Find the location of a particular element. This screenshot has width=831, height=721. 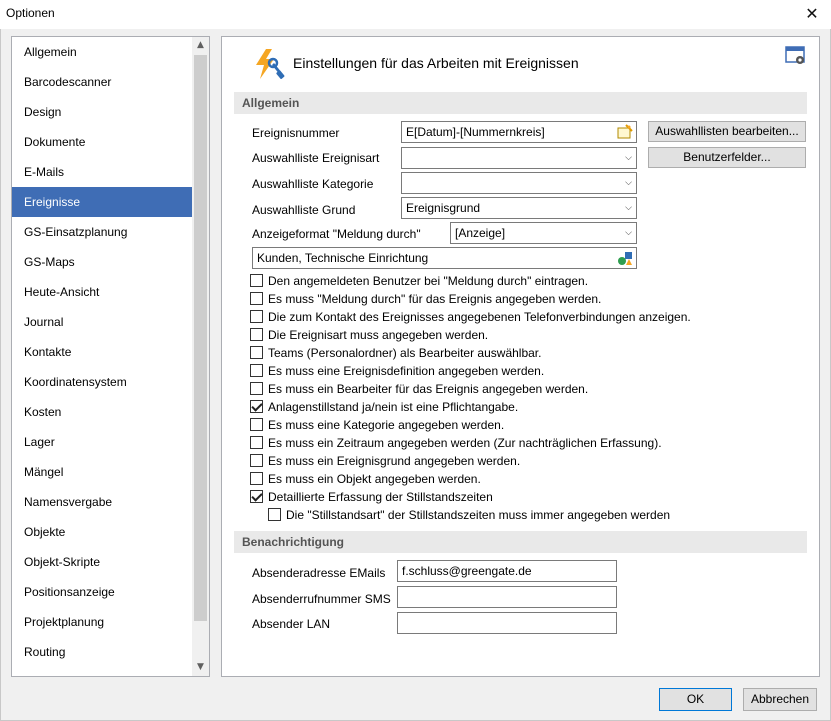

sidebar-item-barcodescanner: Barcodescanner is located at coordinates (102, 82).